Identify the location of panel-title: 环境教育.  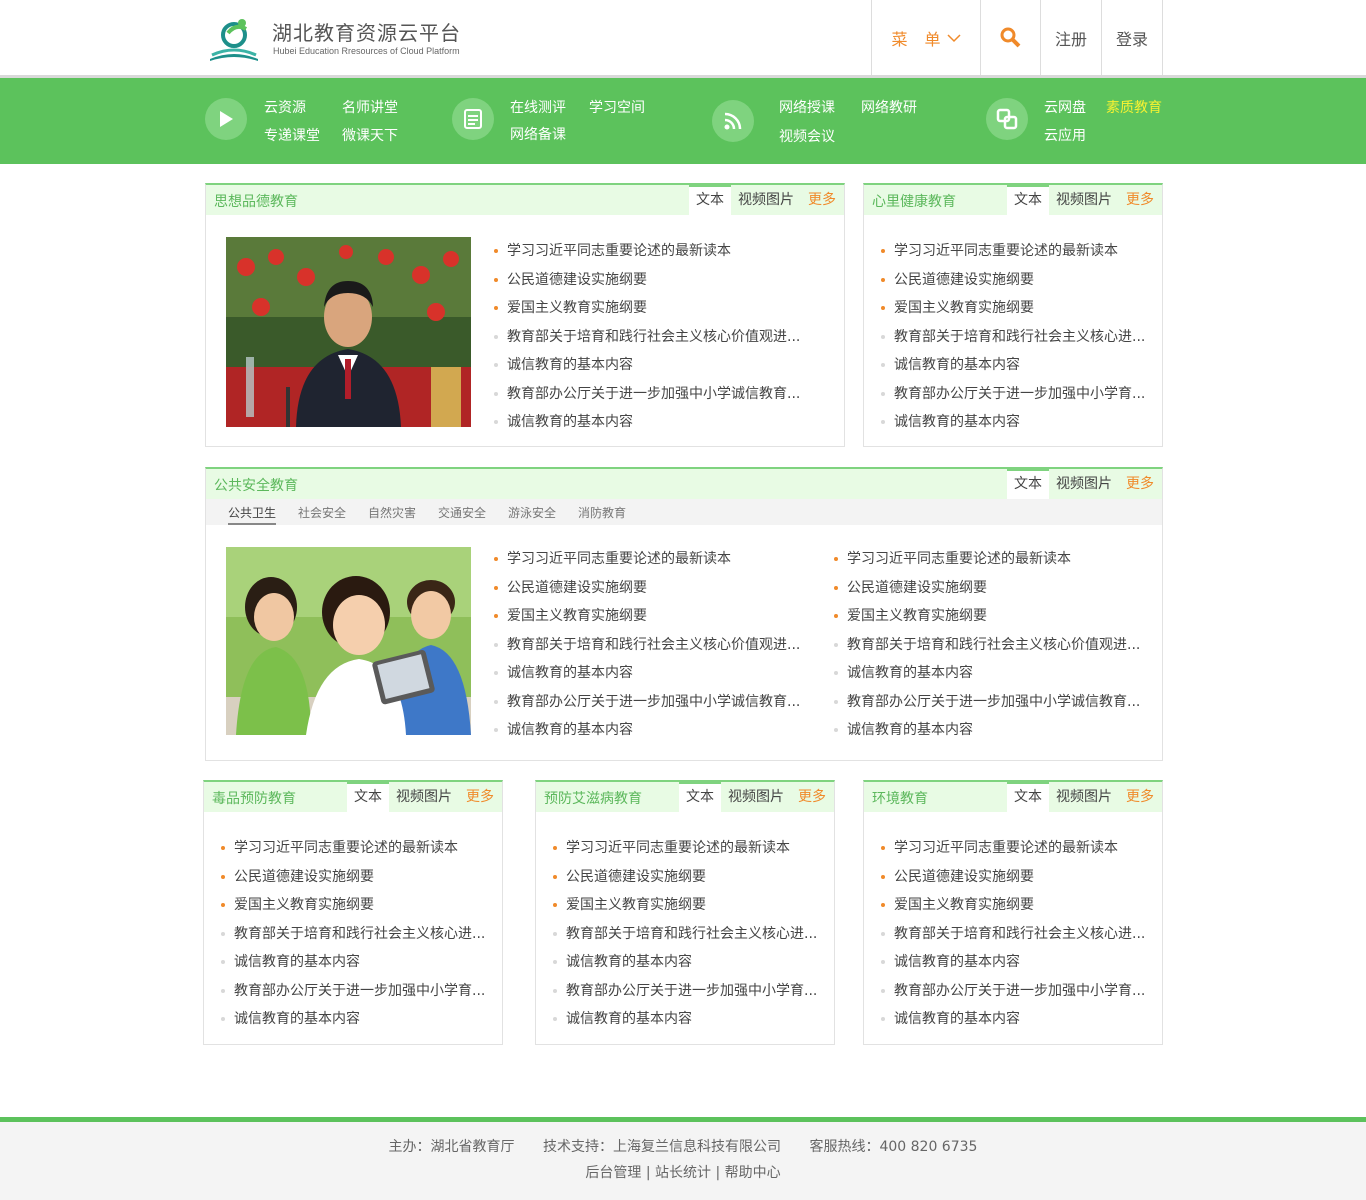
(900, 798).